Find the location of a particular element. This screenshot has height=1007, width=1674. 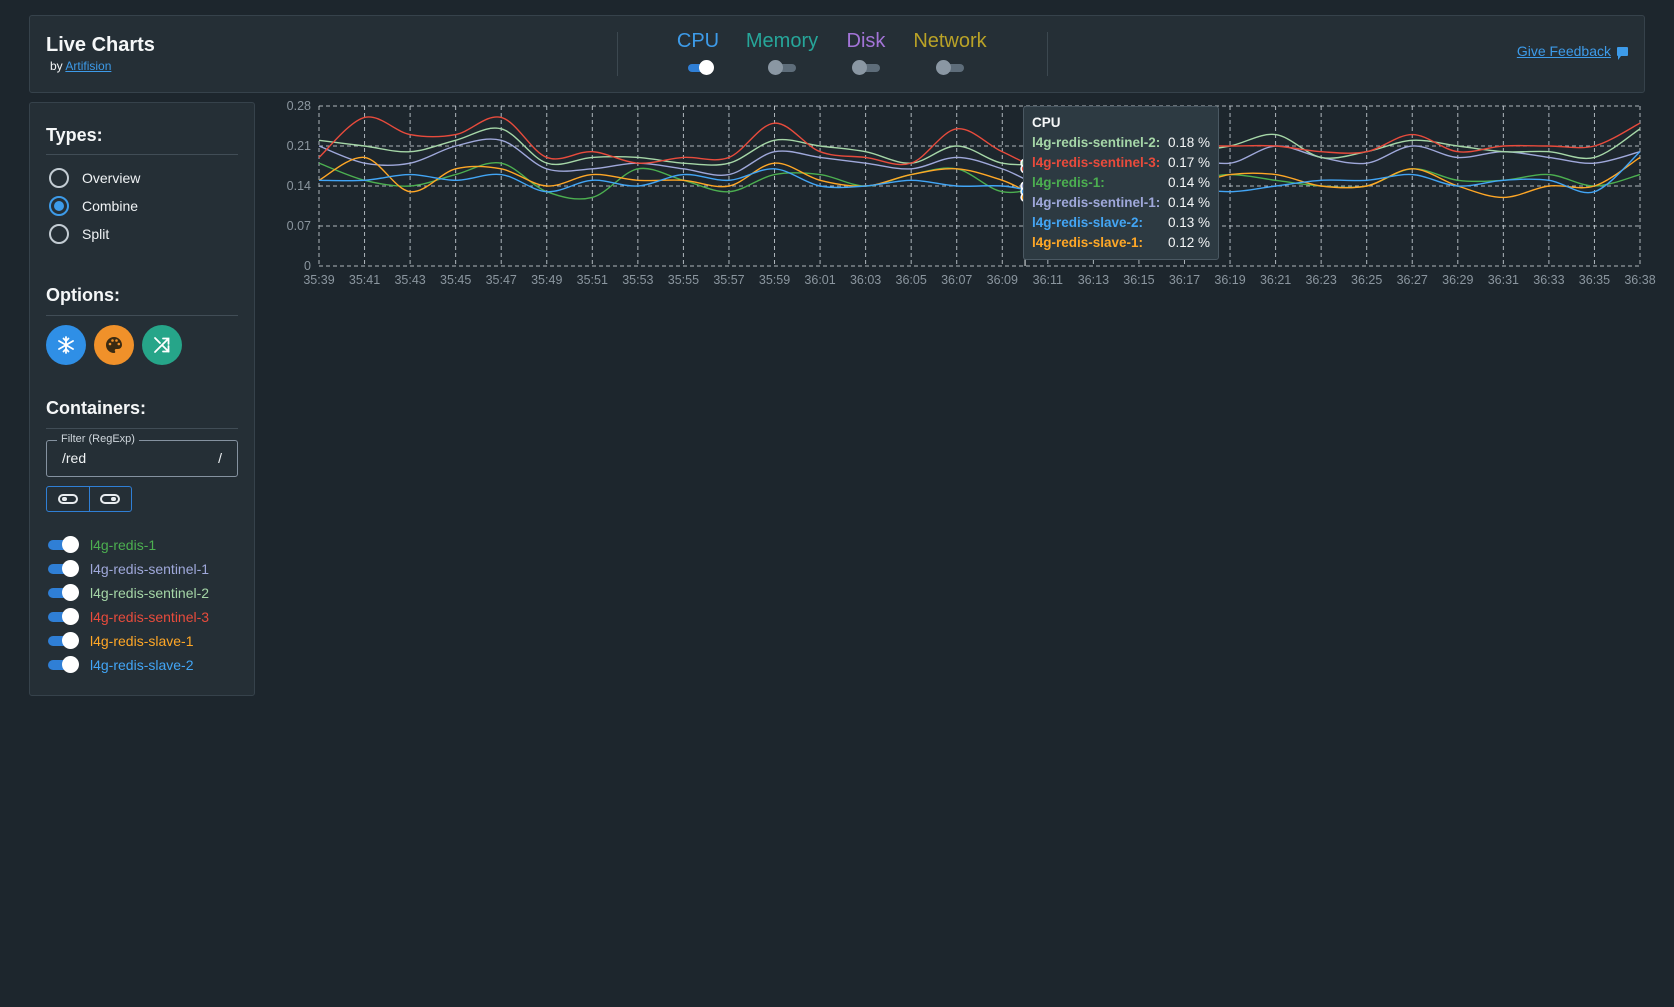

toggle-all-off-button is located at coordinates (68, 499).